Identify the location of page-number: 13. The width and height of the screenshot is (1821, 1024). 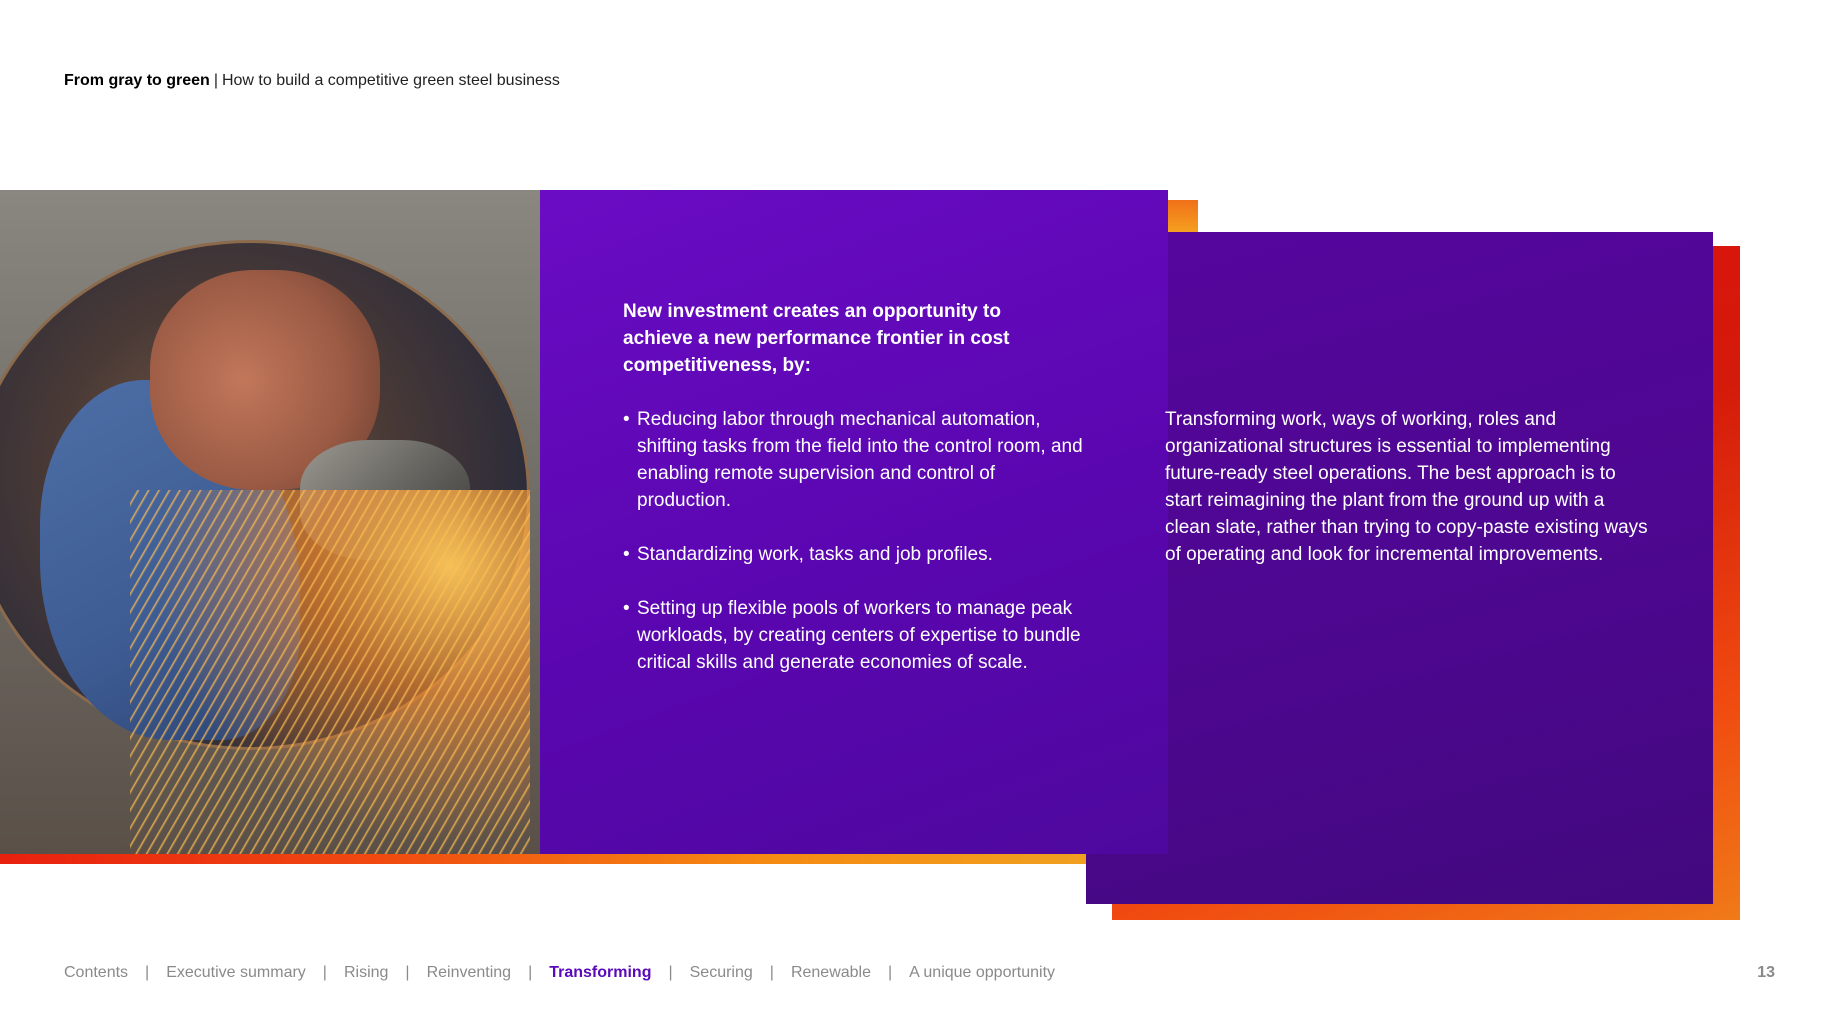
(1766, 972).